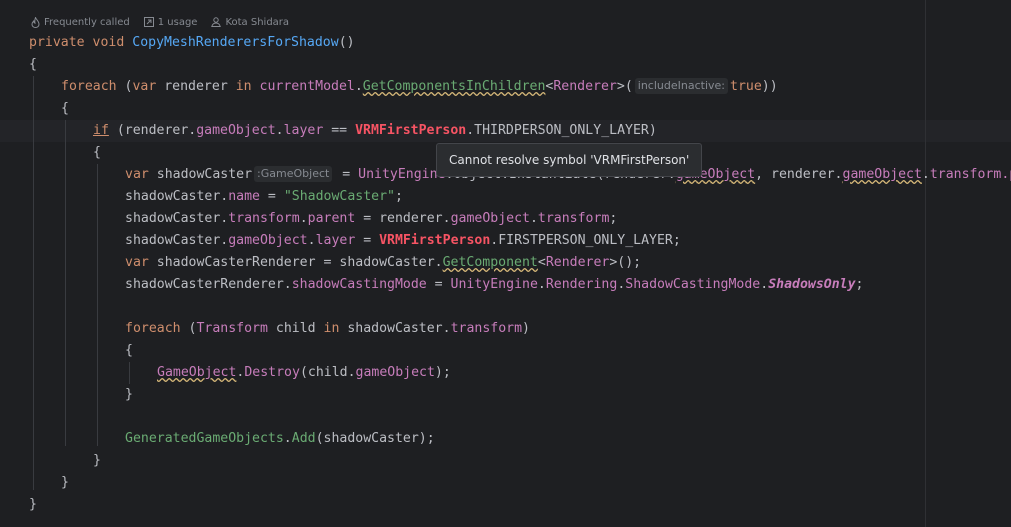 The height and width of the screenshot is (527, 1011). Describe the element at coordinates (693, 284) in the screenshot. I see `type-name: ShadowCastingMode` at that location.